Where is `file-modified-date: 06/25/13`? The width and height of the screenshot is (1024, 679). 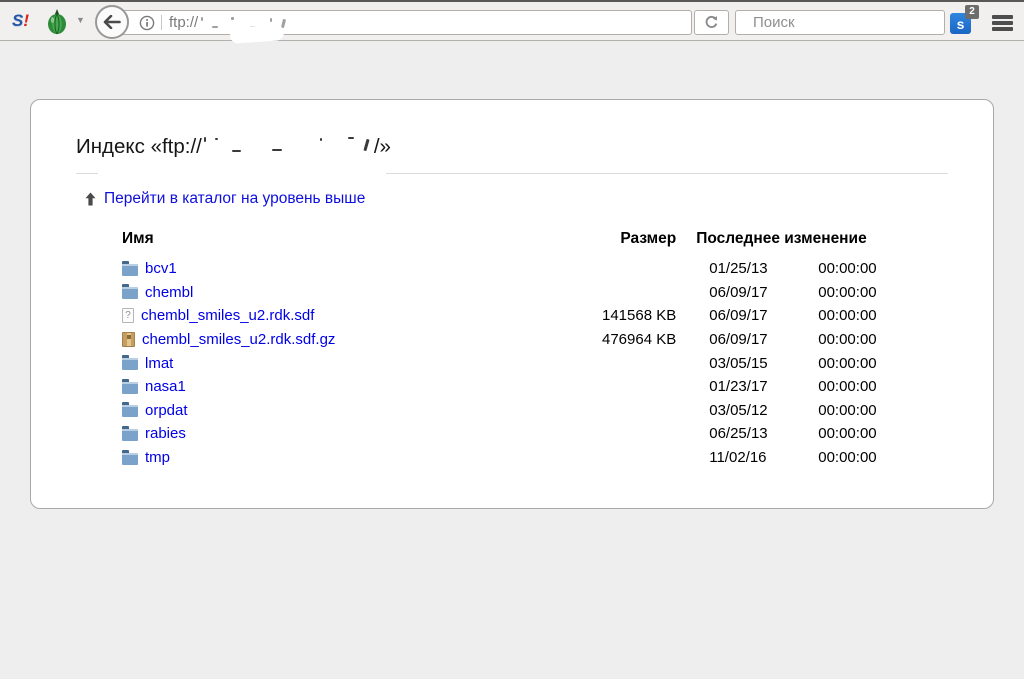 file-modified-date: 06/25/13 is located at coordinates (738, 434).